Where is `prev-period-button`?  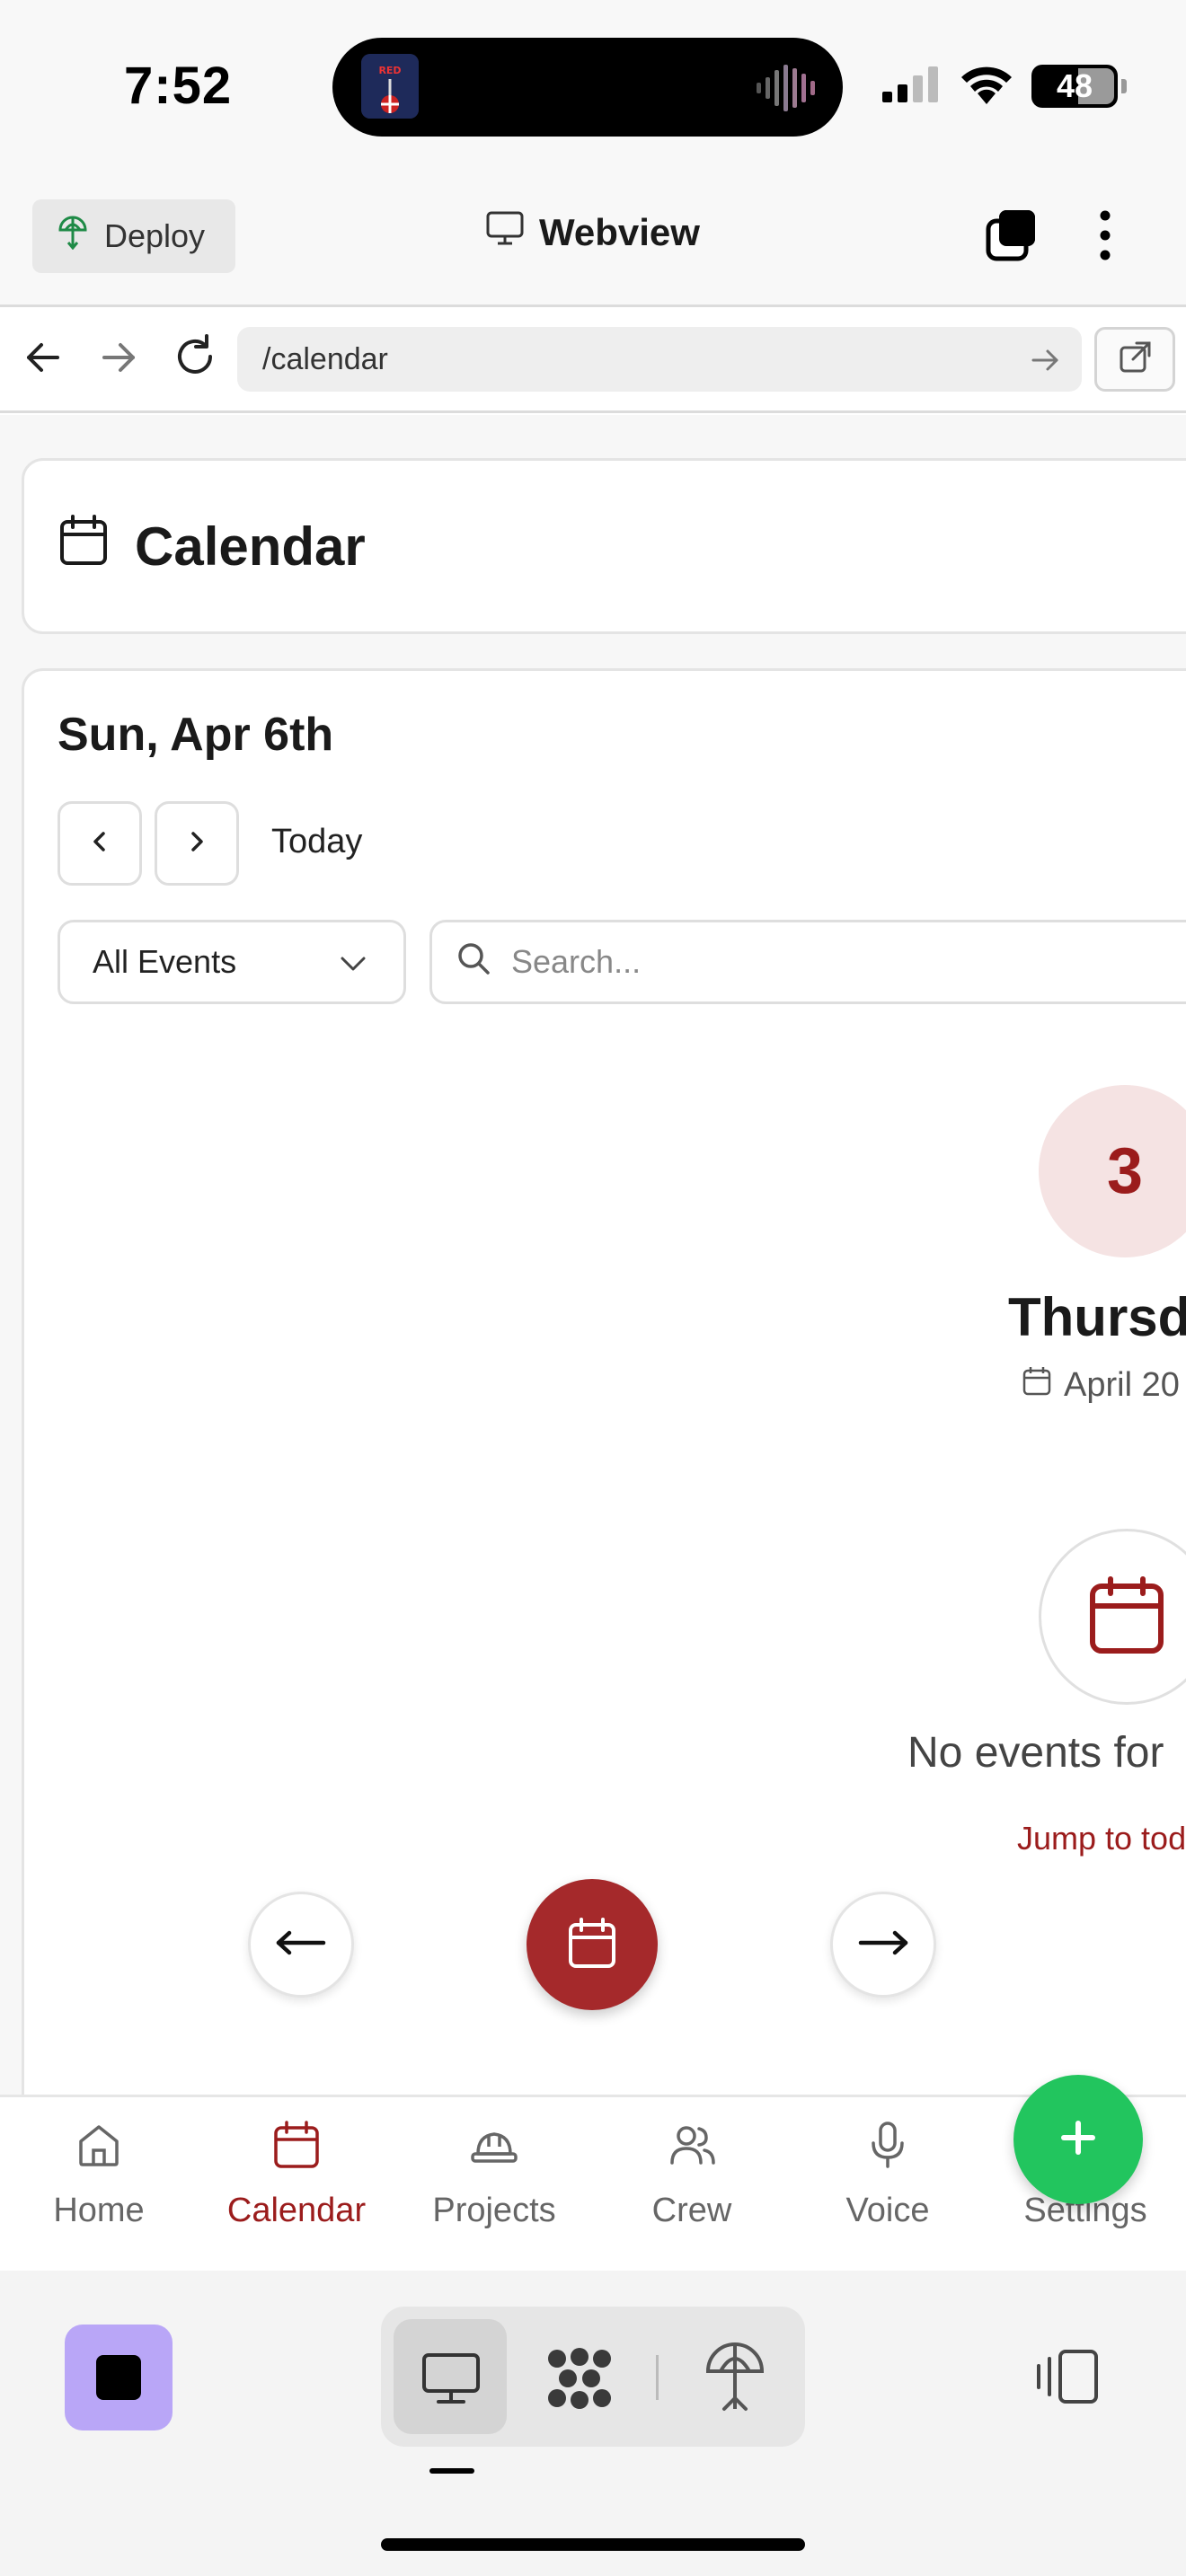
prev-period-button is located at coordinates (301, 1945).